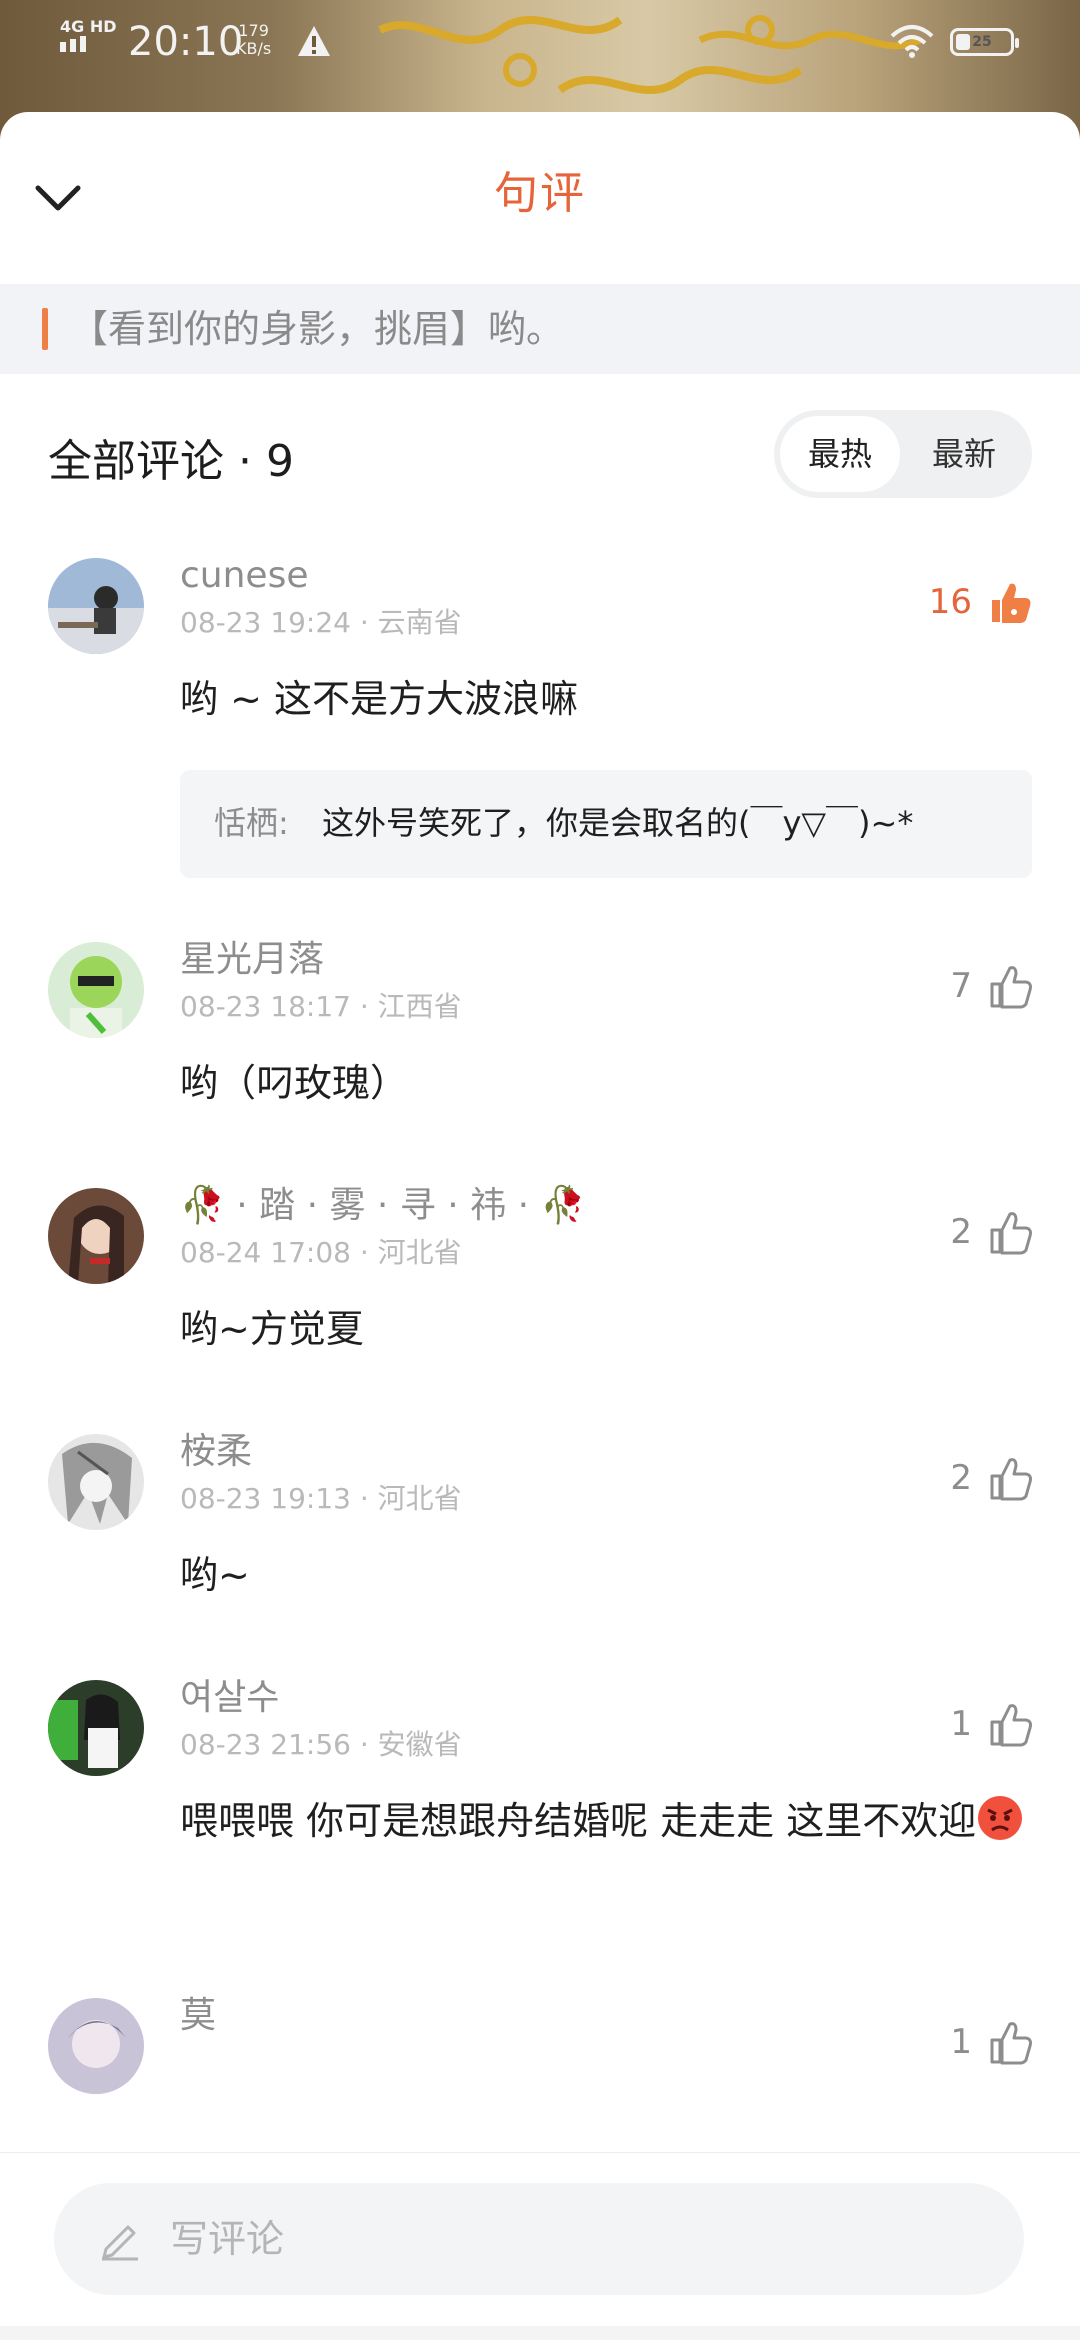 This screenshot has height=2340, width=1080. I want to click on comment-username: 星光月落, so click(252, 960).